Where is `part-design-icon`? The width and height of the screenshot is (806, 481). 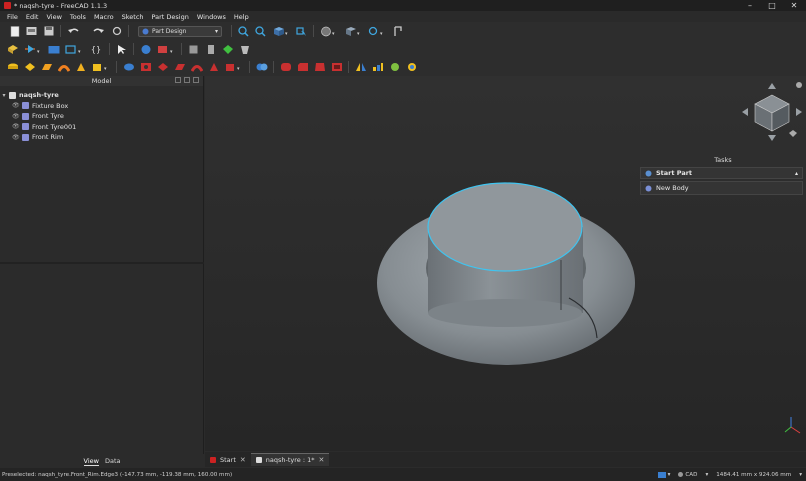 part-design-icon is located at coordinates (145, 31).